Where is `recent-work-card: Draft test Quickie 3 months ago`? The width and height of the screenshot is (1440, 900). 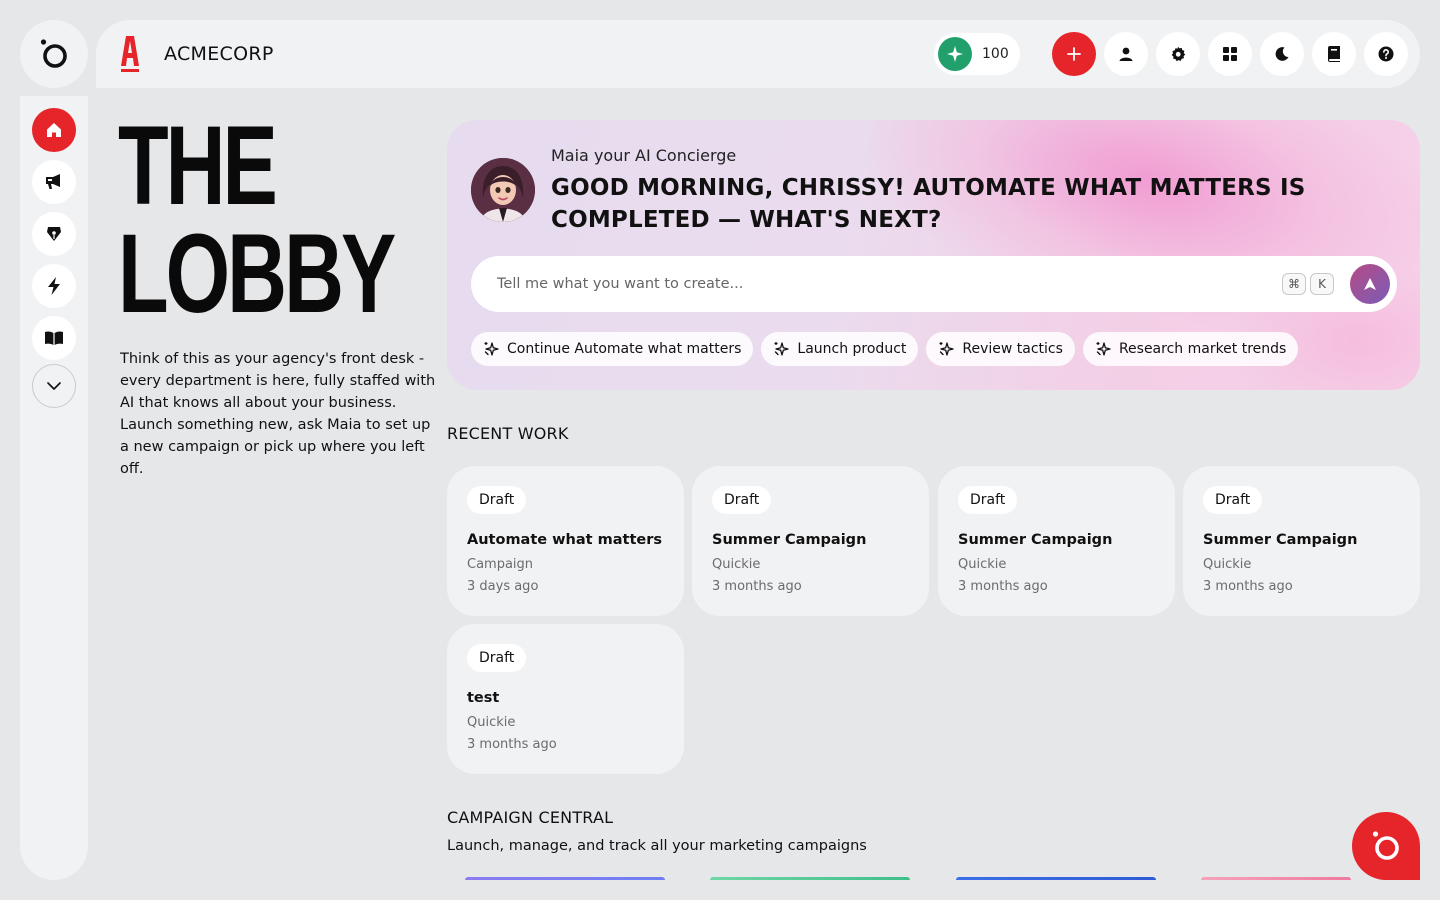
recent-work-card: Draft test Quickie 3 months ago is located at coordinates (565, 699).